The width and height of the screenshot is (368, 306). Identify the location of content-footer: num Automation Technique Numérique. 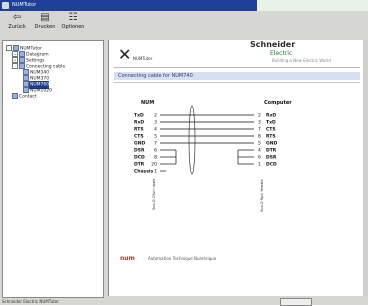
(237, 258).